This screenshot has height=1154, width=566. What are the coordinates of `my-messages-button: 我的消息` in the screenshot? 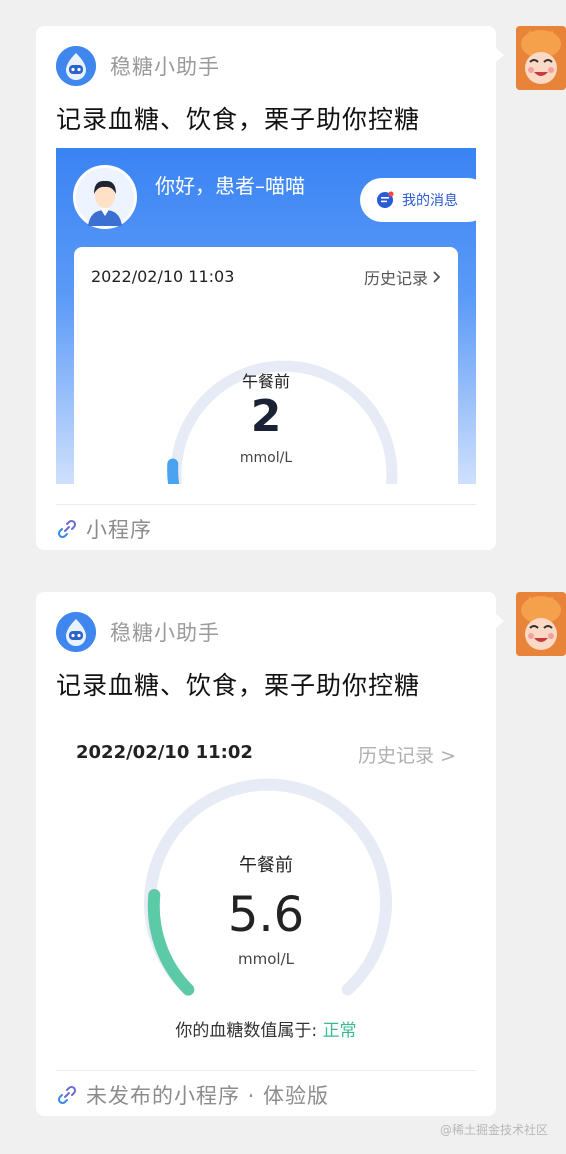 It's located at (418, 200).